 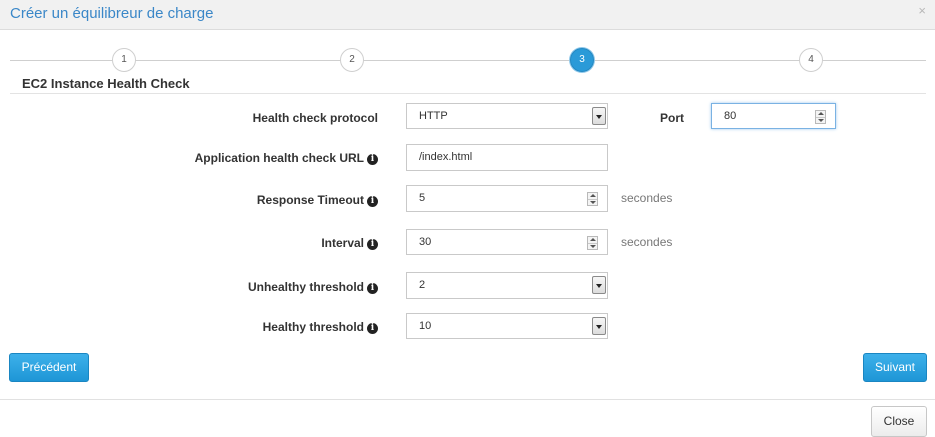 What do you see at coordinates (467, 399) in the screenshot?
I see `footer-divider` at bounding box center [467, 399].